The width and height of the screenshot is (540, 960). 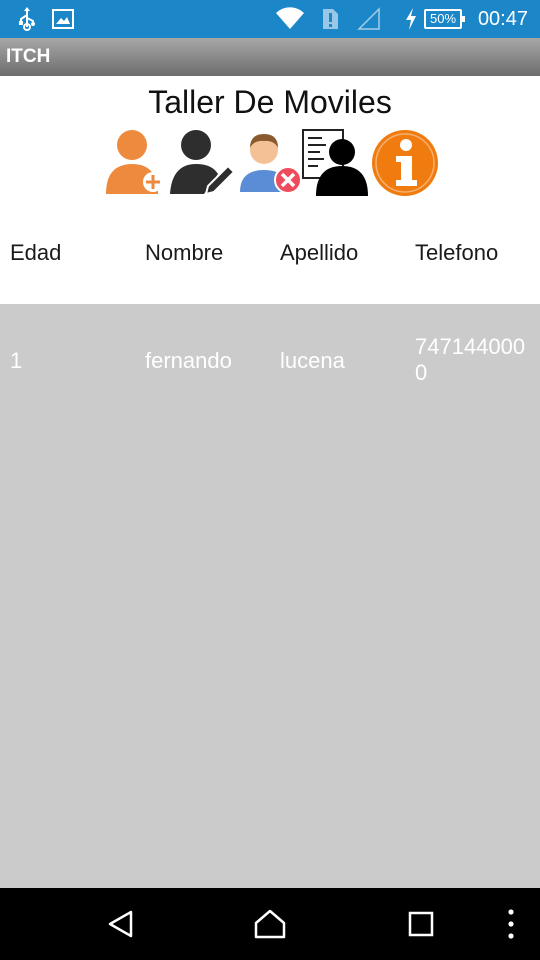 What do you see at coordinates (470, 359) in the screenshot?
I see `cell-telefono: 7471440000` at bounding box center [470, 359].